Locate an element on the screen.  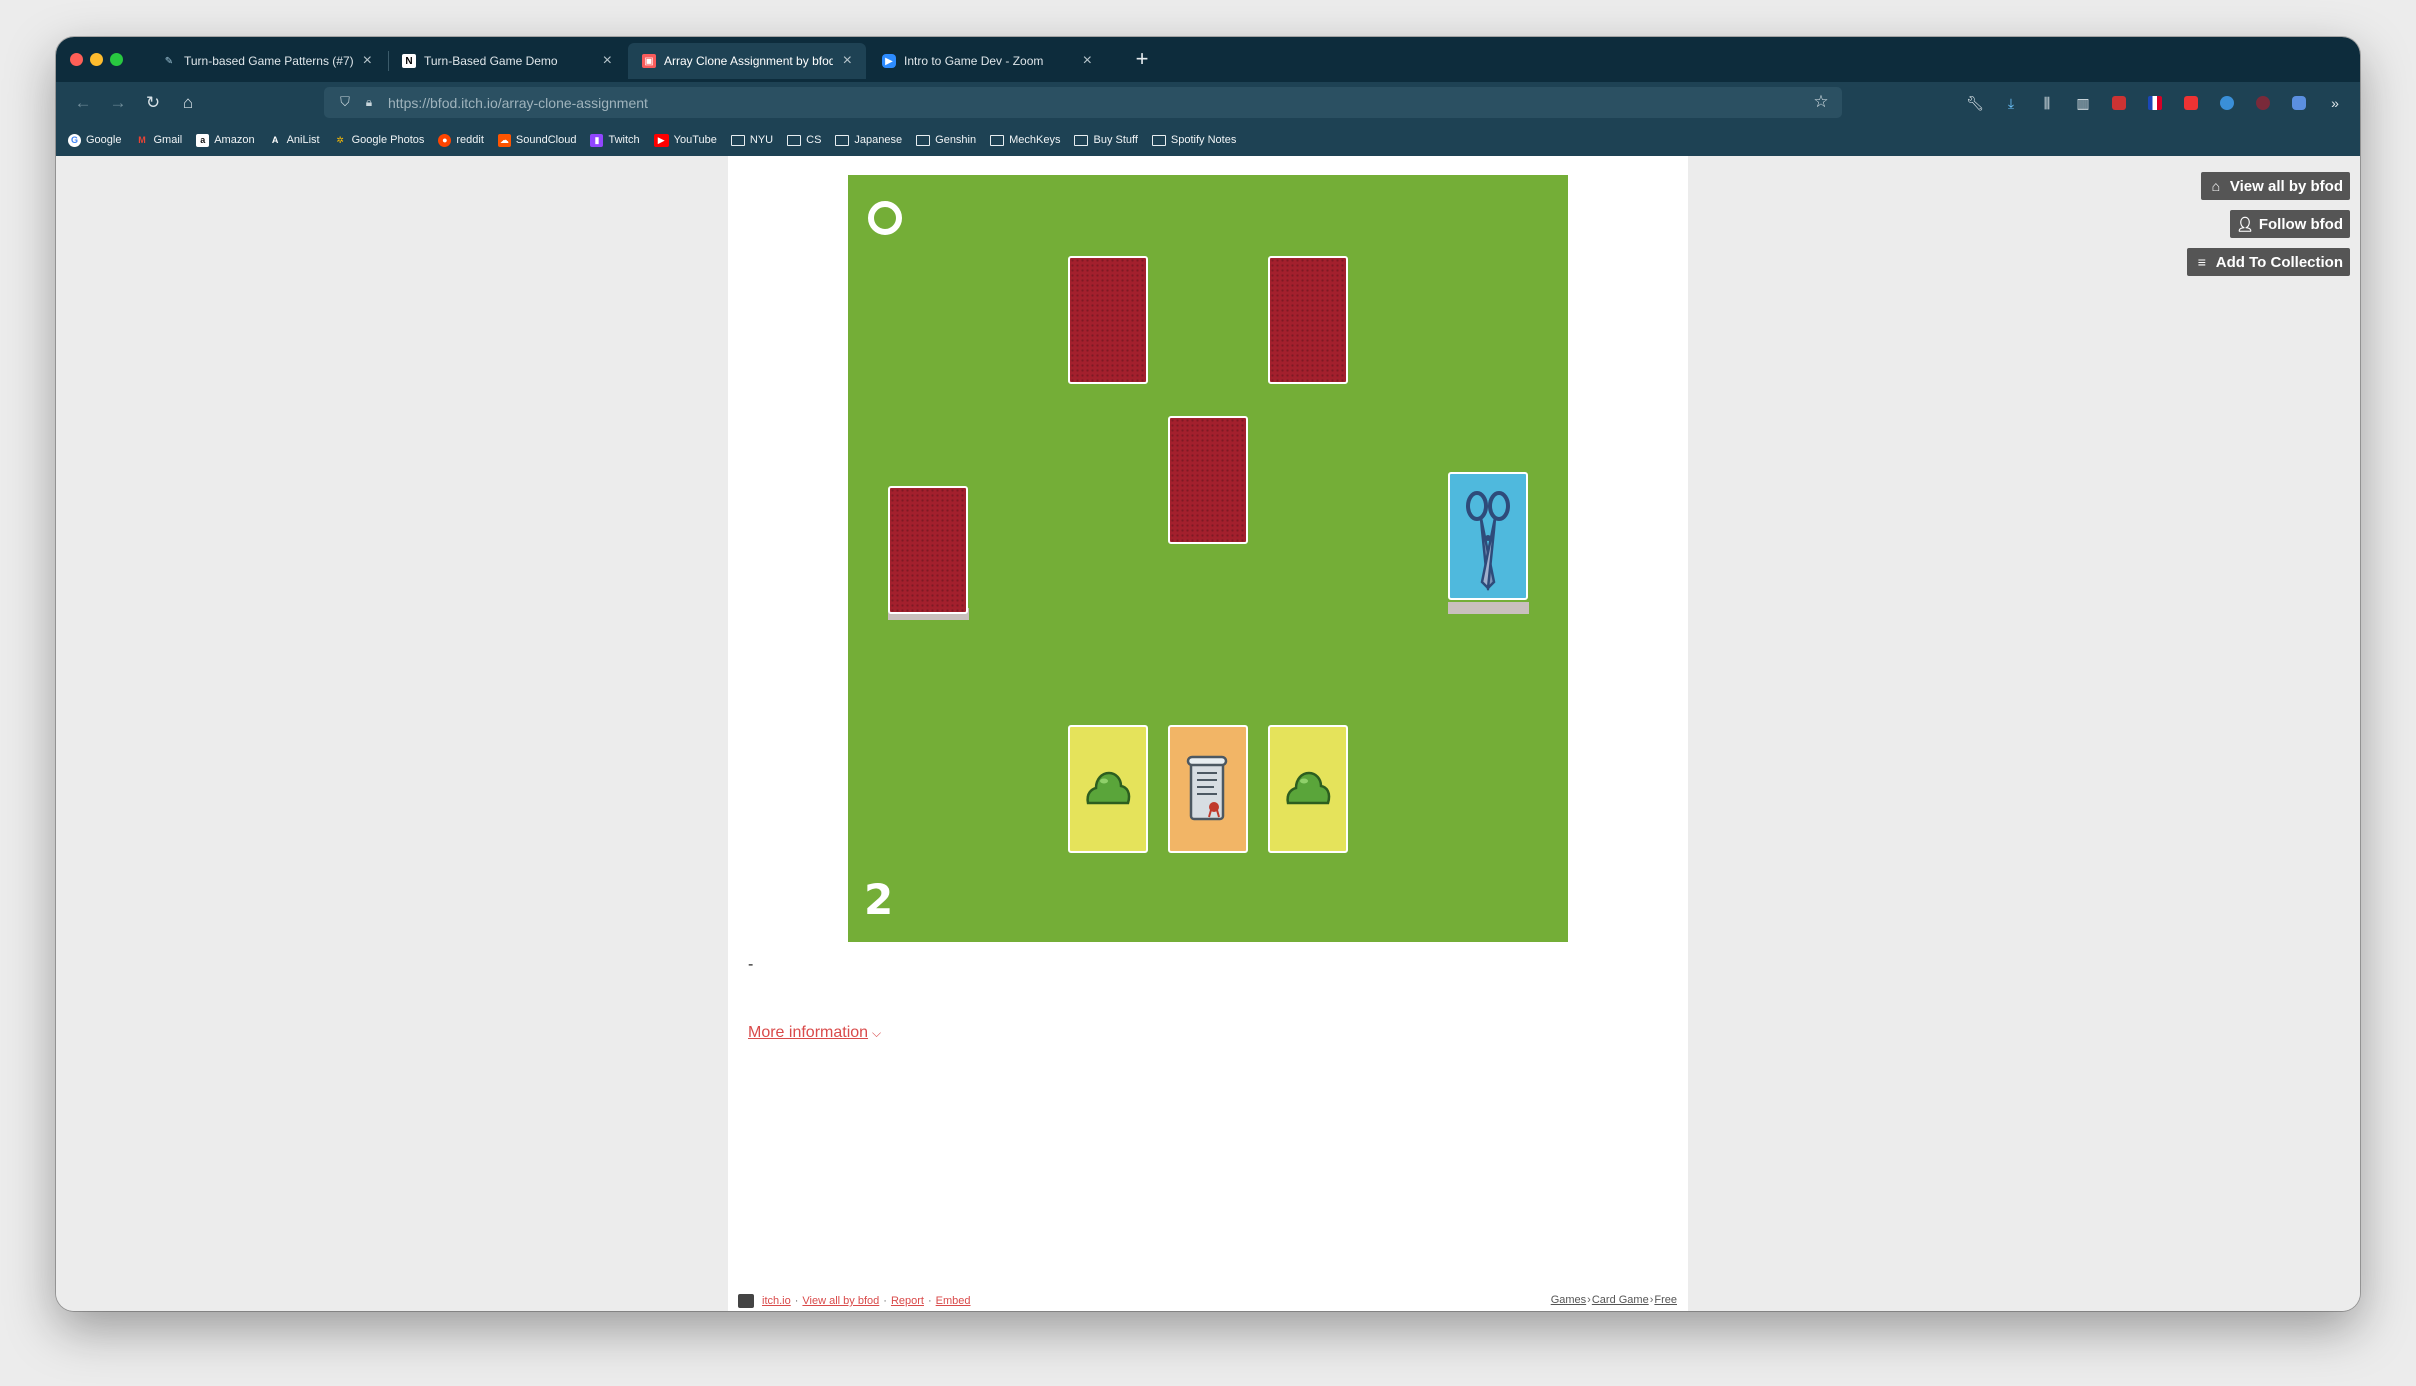
add-to-collection-button: ≡ Add To Collection is located at coordinates (2268, 262).